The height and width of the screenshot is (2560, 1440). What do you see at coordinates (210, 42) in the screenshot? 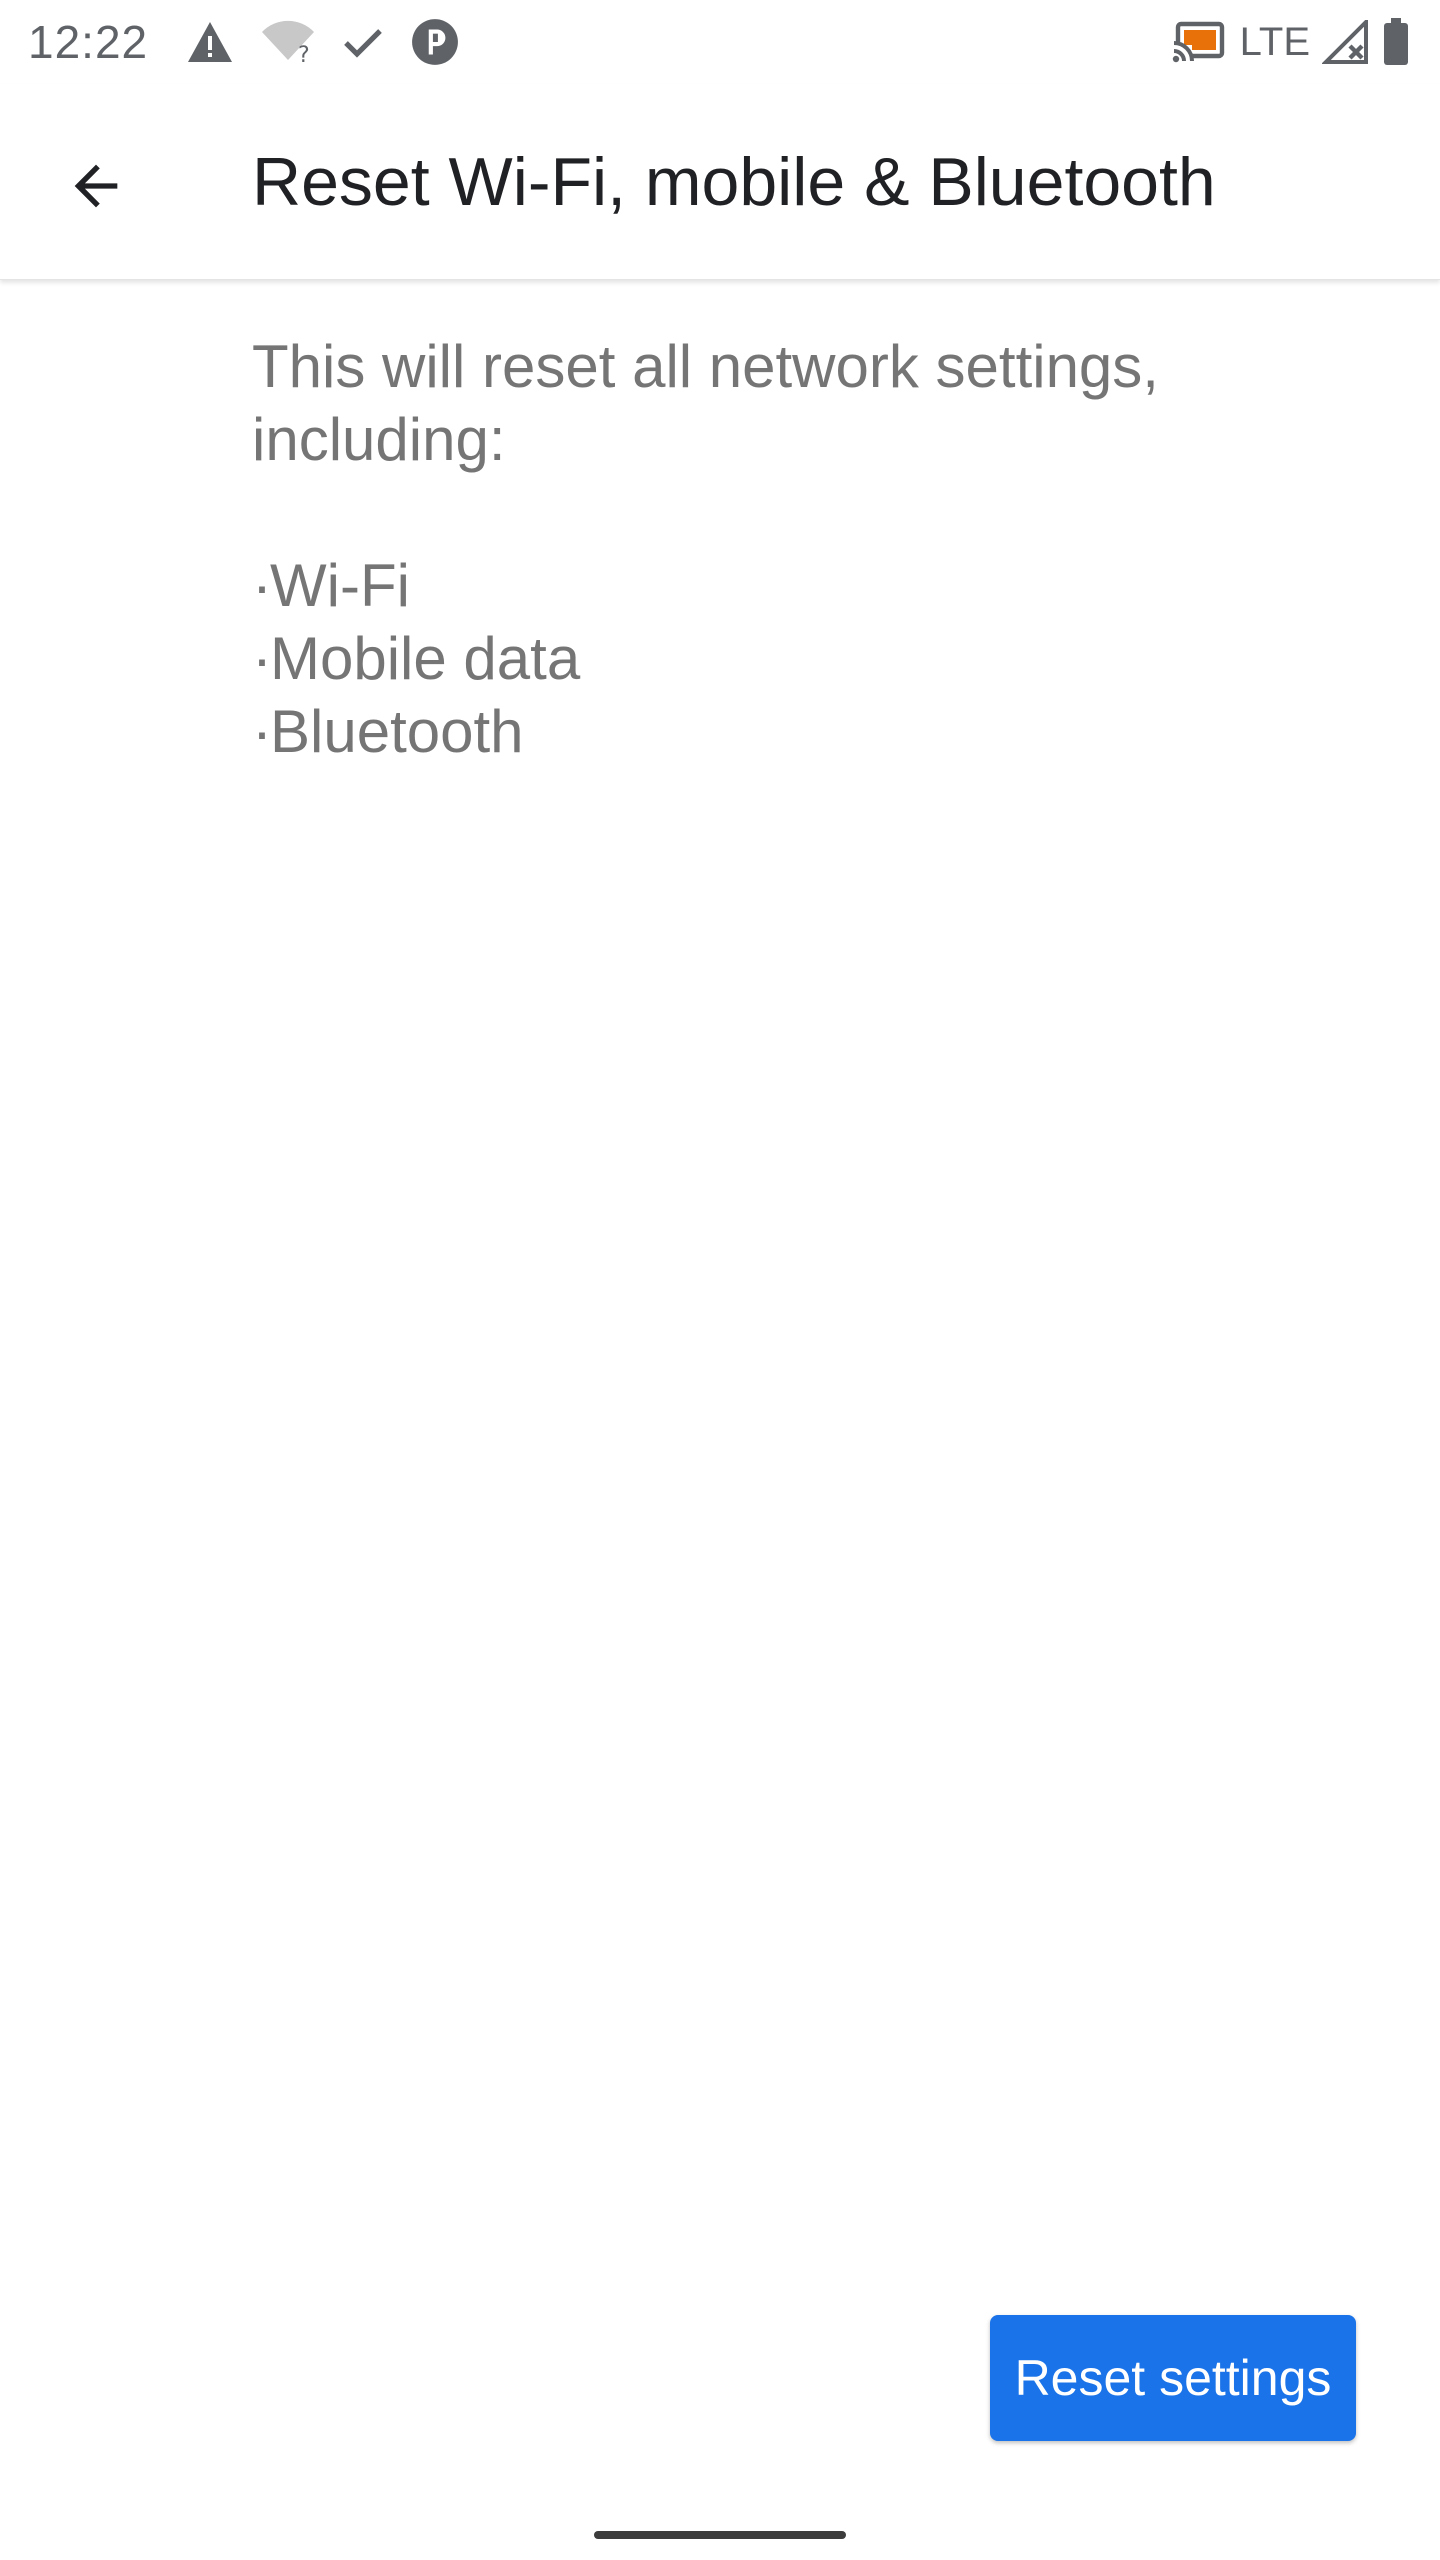
I see `warning-icon` at bounding box center [210, 42].